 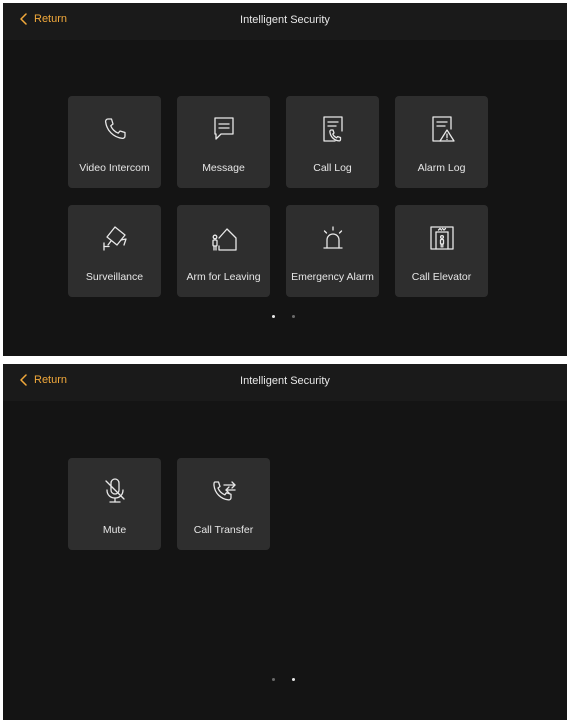 I want to click on call-transfer-icon, so click(x=224, y=491).